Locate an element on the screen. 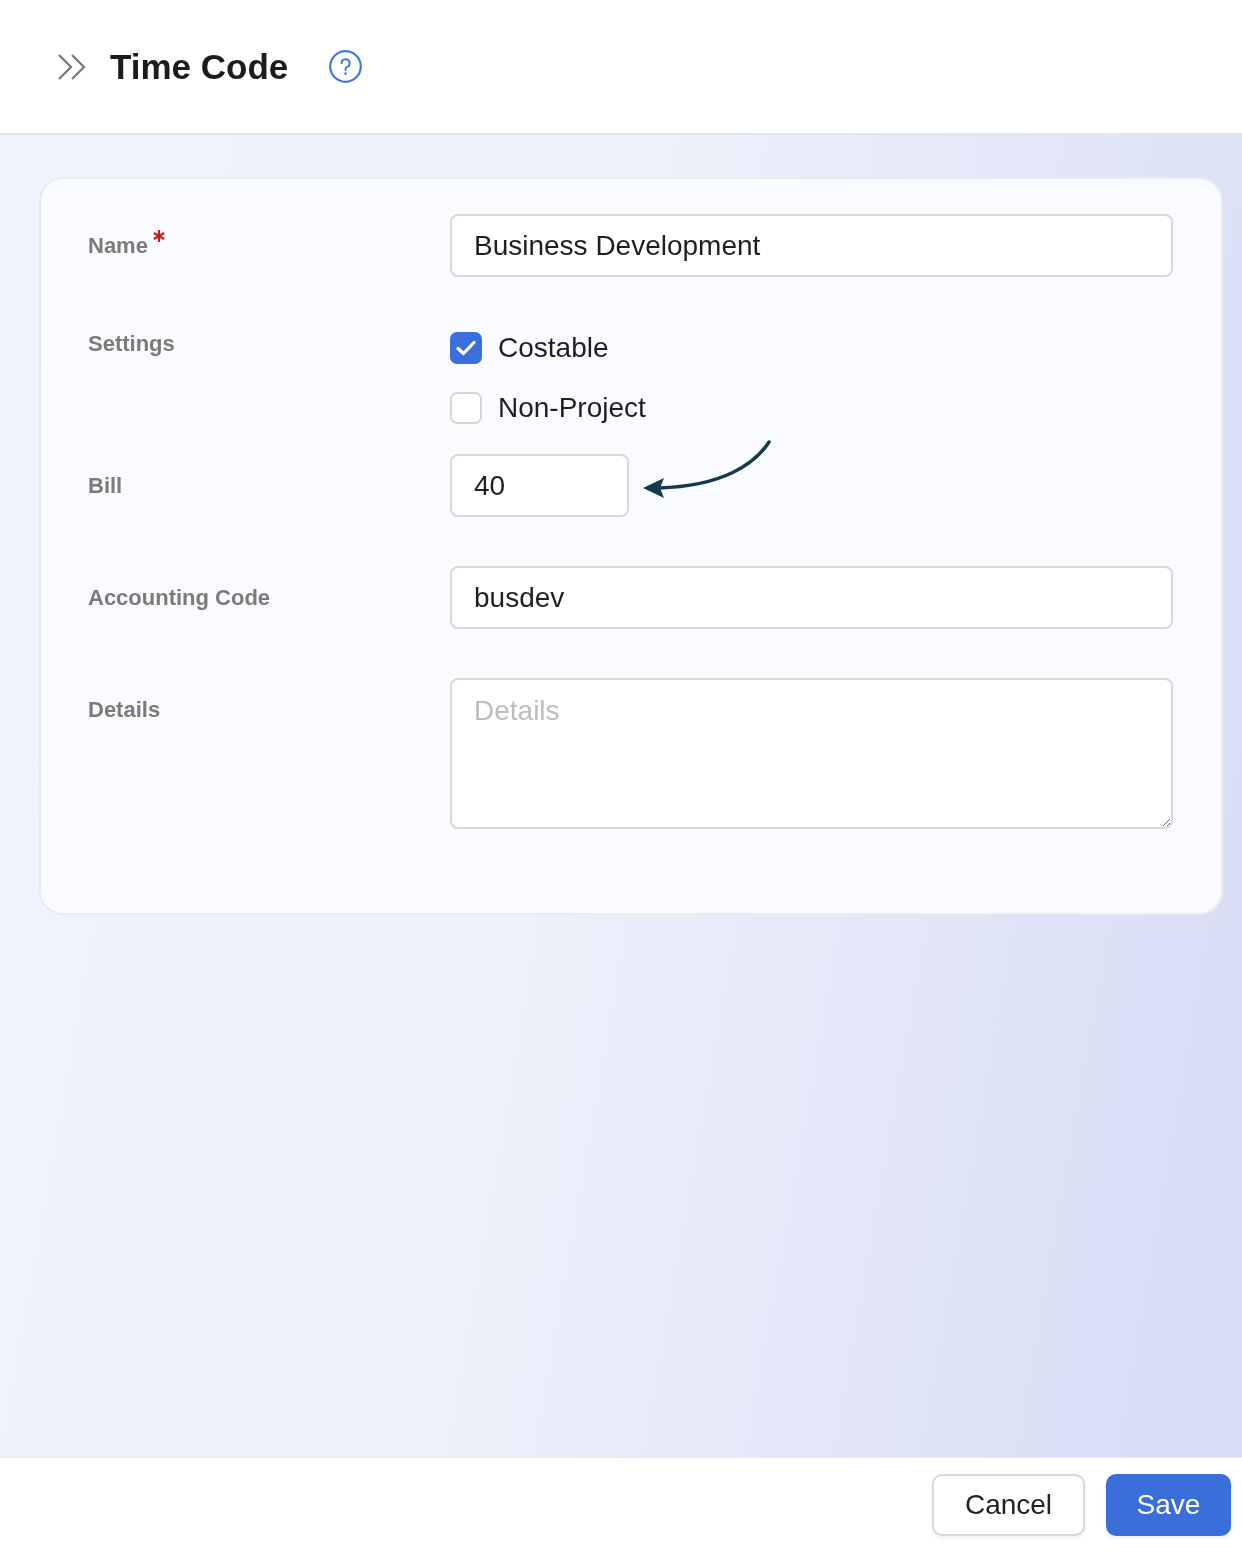 The height and width of the screenshot is (1552, 1242). cancel-button: Cancel is located at coordinates (1008, 1505).